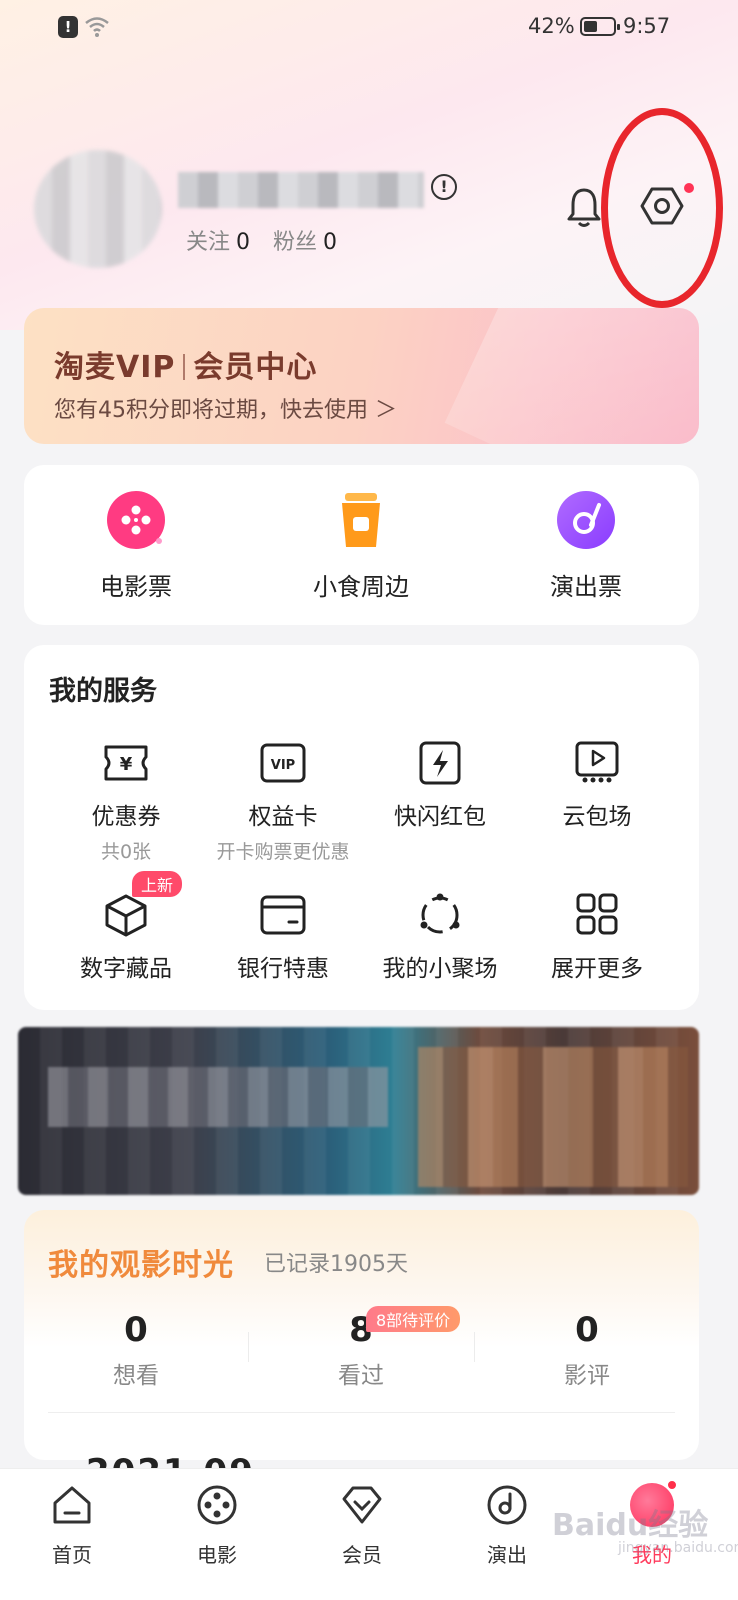  Describe the element at coordinates (362, 1505) in the screenshot. I see `diamond-icon` at that location.